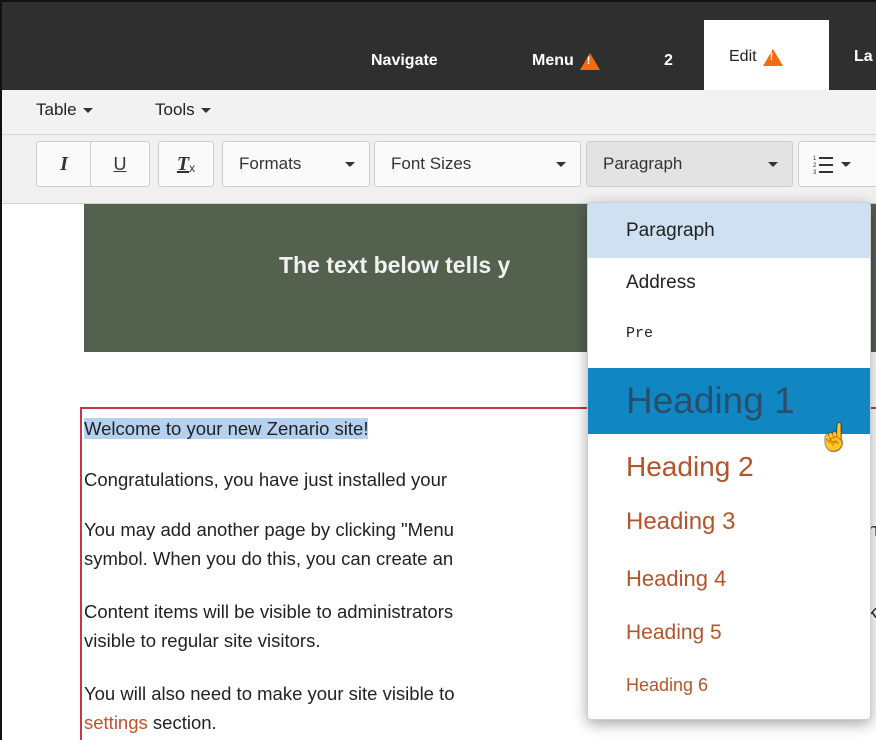  I want to click on selected-text: Welcome to your new Zenario site!, so click(226, 428).